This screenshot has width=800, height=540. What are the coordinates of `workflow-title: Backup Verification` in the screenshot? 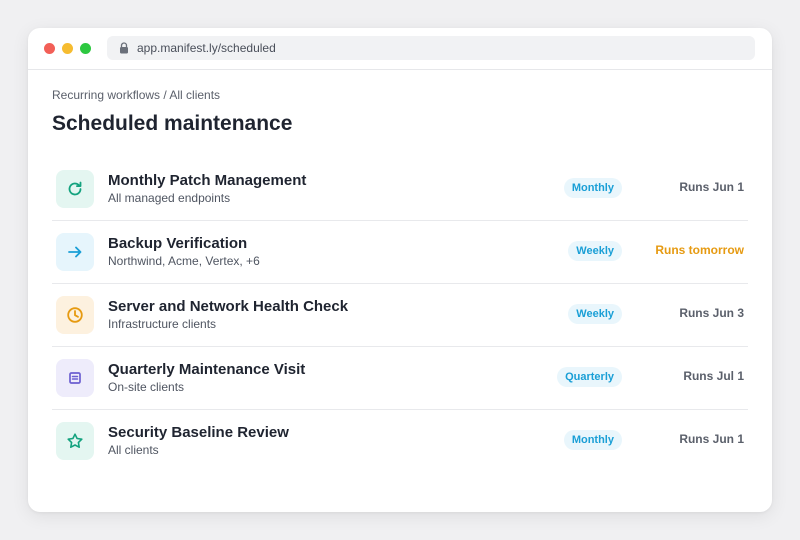 It's located at (177, 243).